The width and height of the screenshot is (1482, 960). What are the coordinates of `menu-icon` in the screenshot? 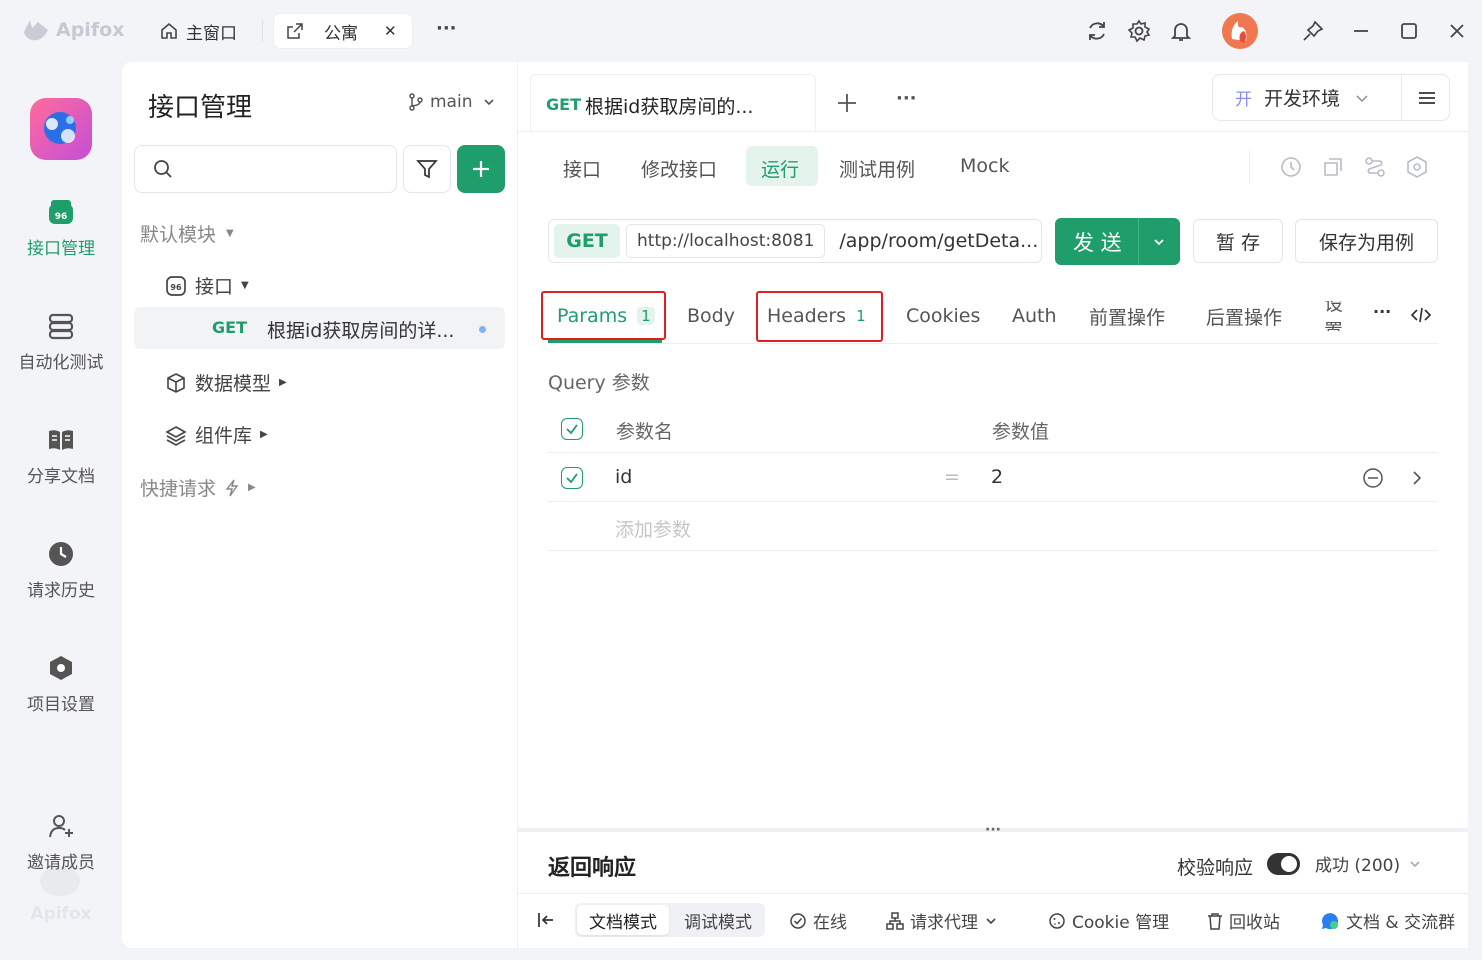 It's located at (1427, 98).